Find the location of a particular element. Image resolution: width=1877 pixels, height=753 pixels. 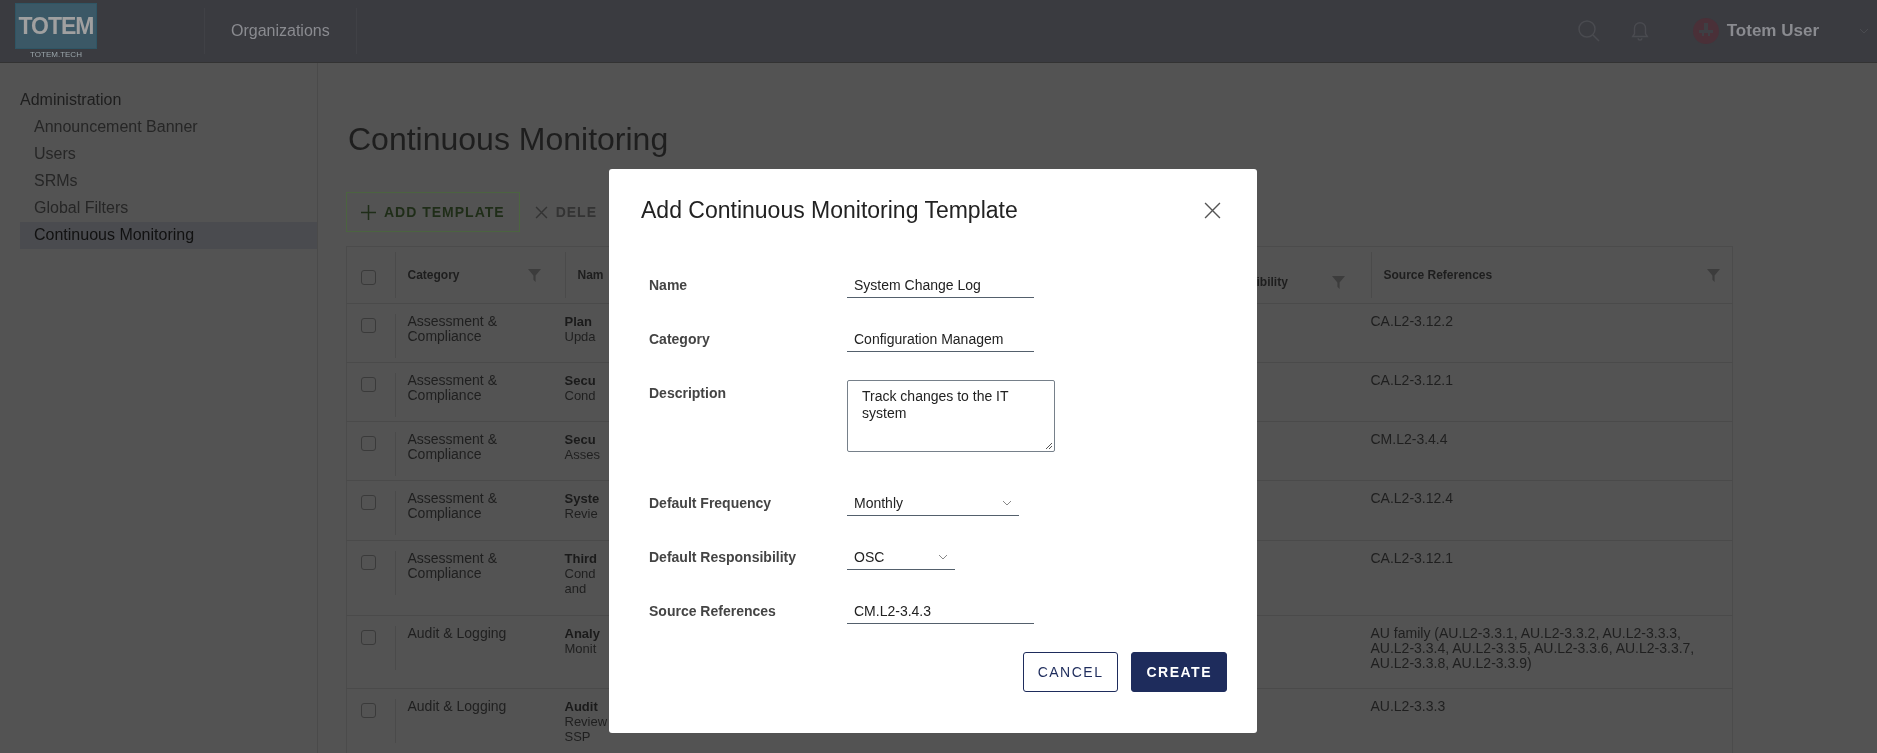

resize-grip-icon is located at coordinates (1049, 446).